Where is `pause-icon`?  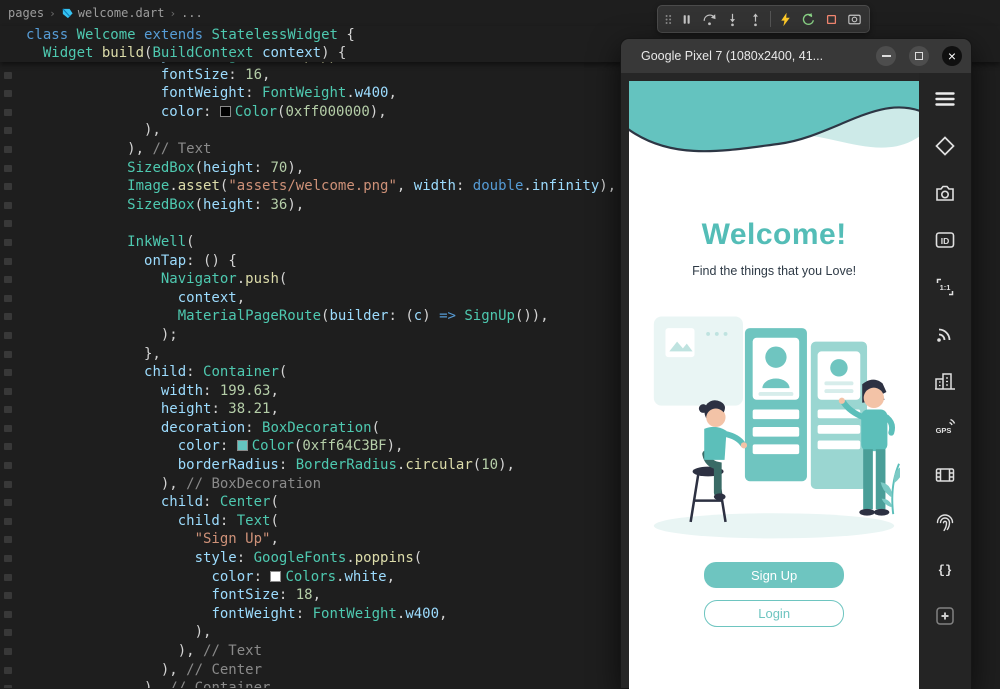 pause-icon is located at coordinates (686, 19).